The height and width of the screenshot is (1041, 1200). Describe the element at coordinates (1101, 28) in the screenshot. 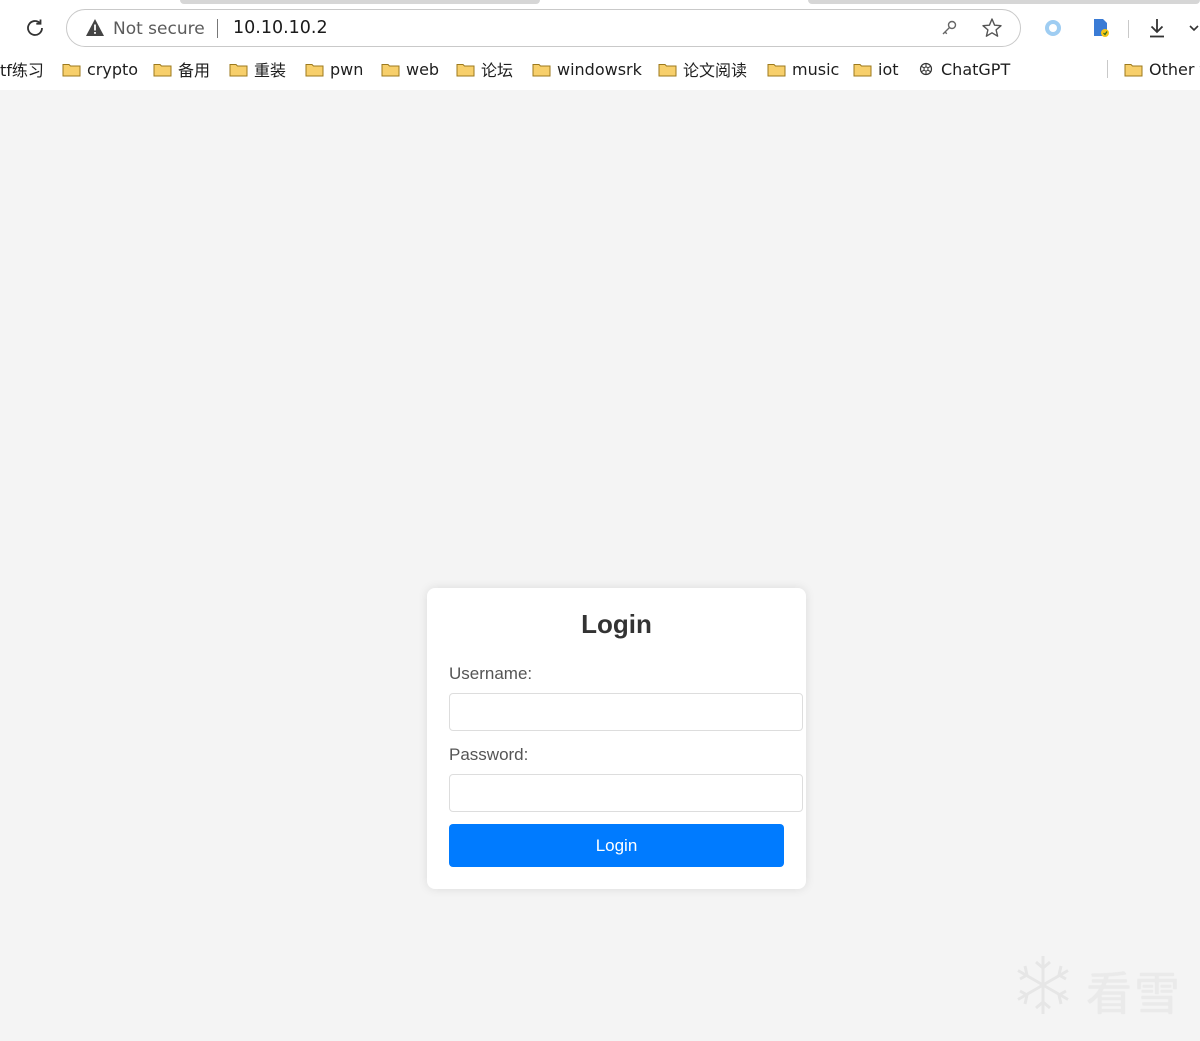

I see `extension-document-icon` at that location.